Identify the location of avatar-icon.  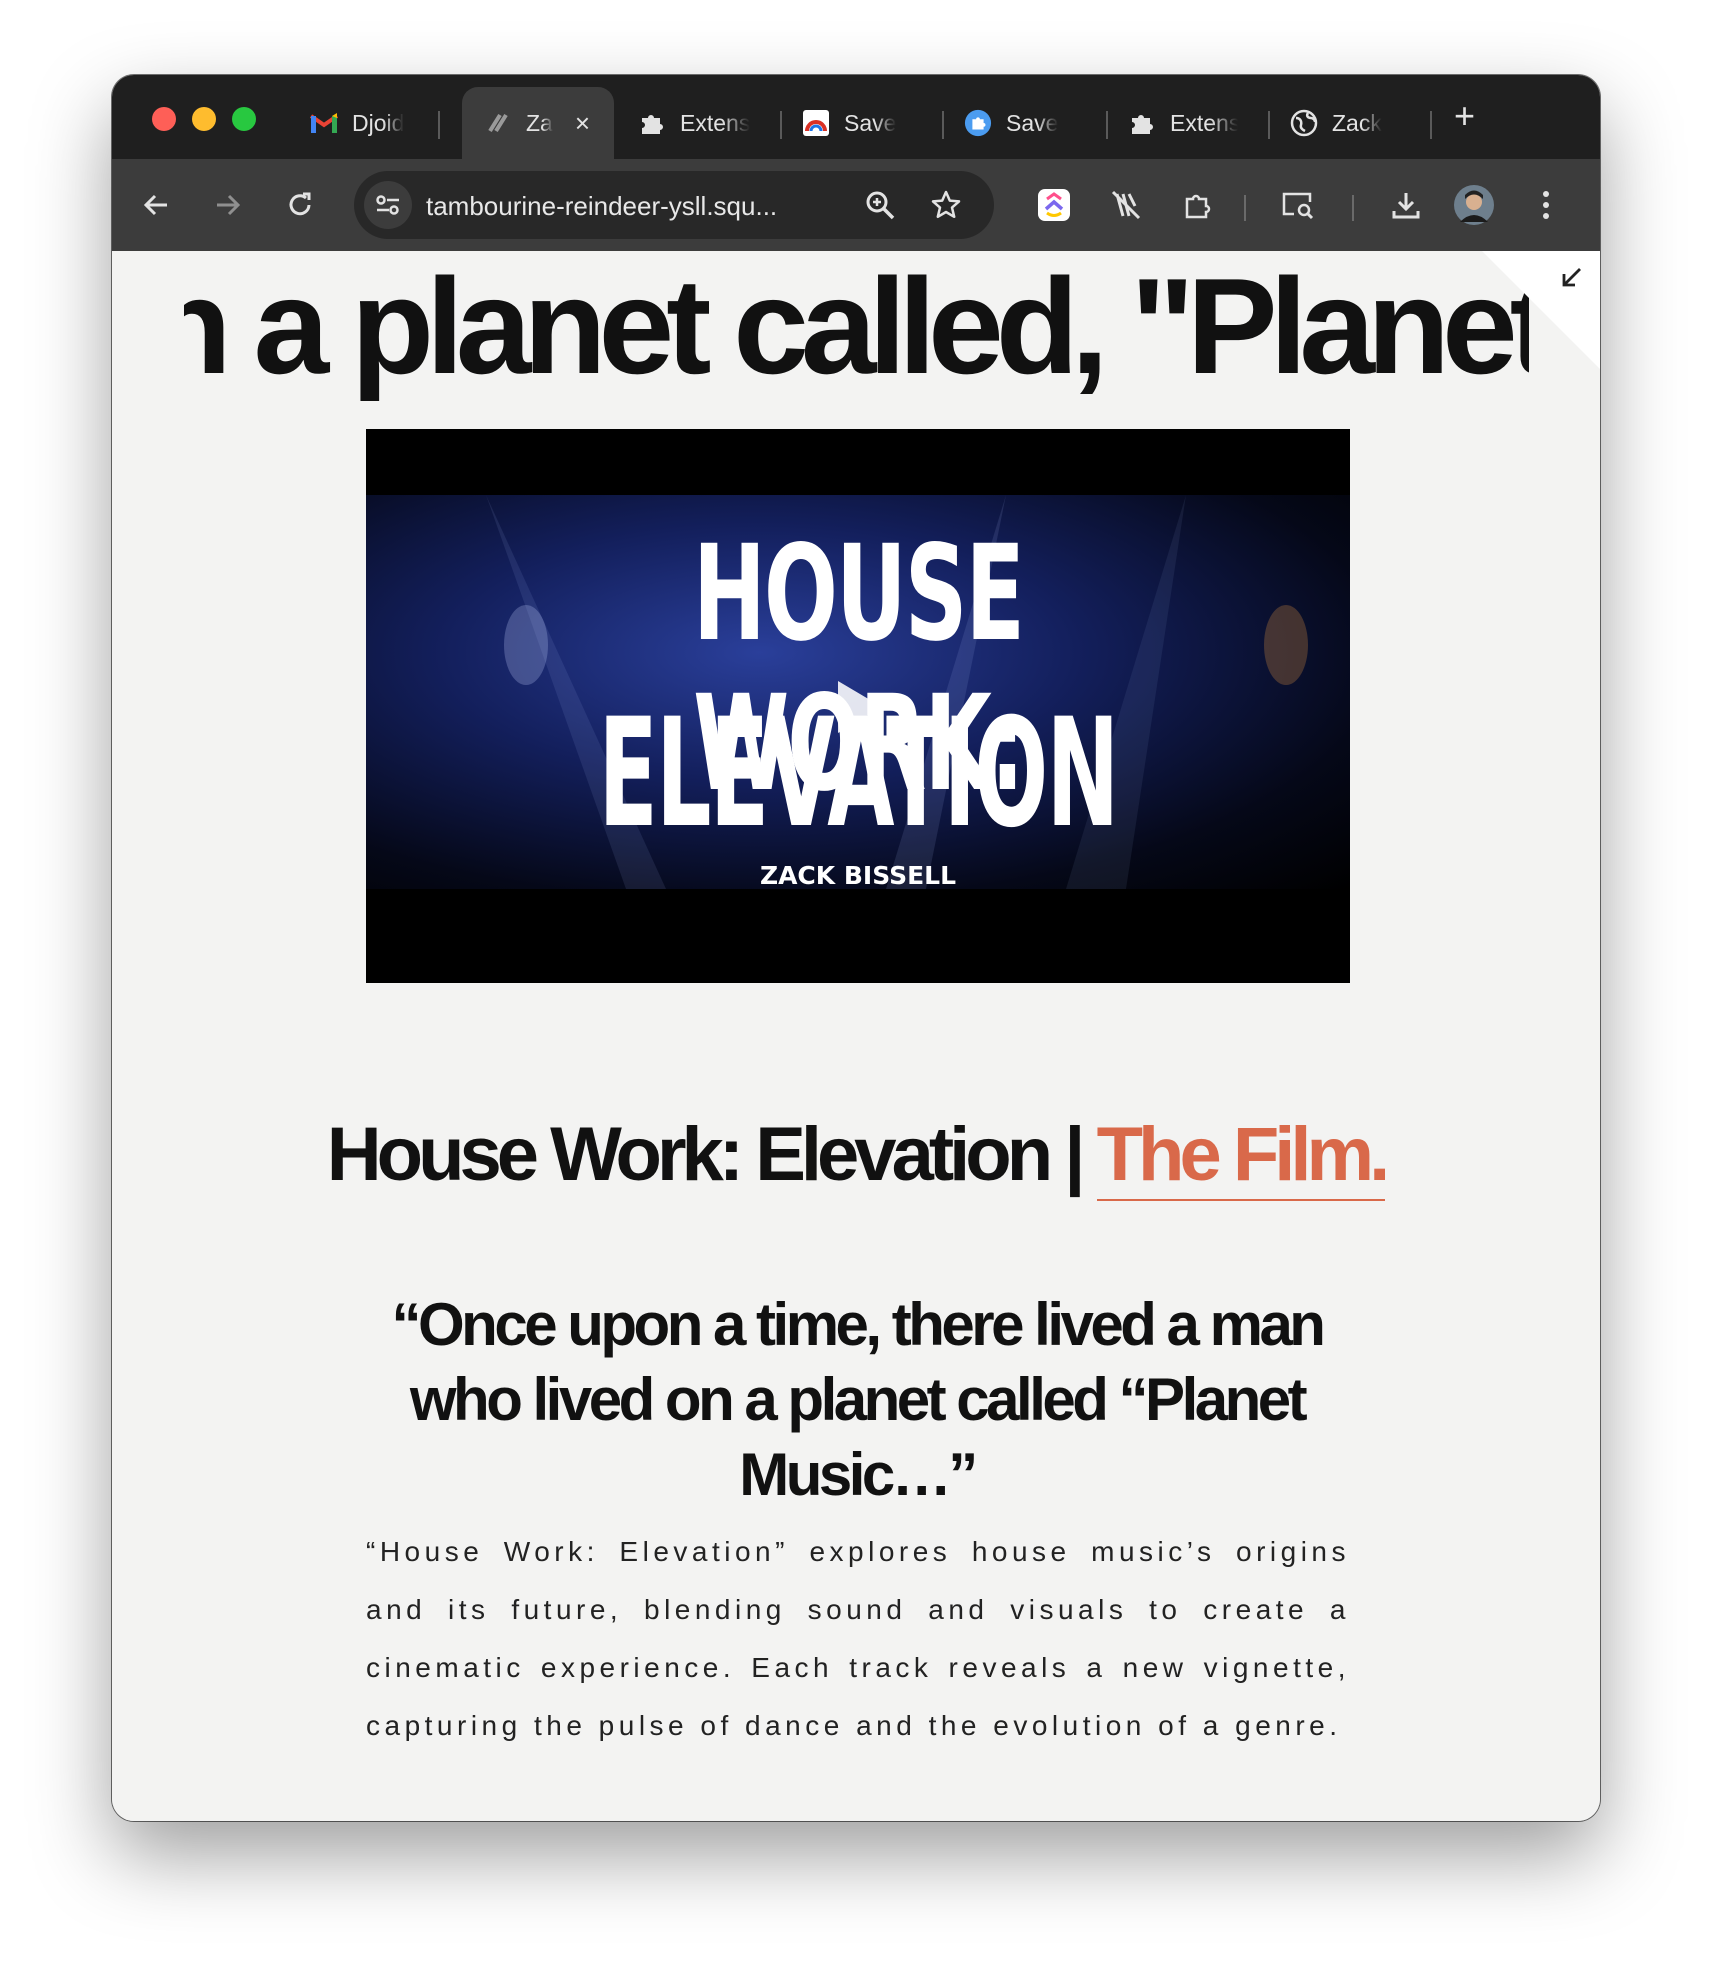
(1474, 205).